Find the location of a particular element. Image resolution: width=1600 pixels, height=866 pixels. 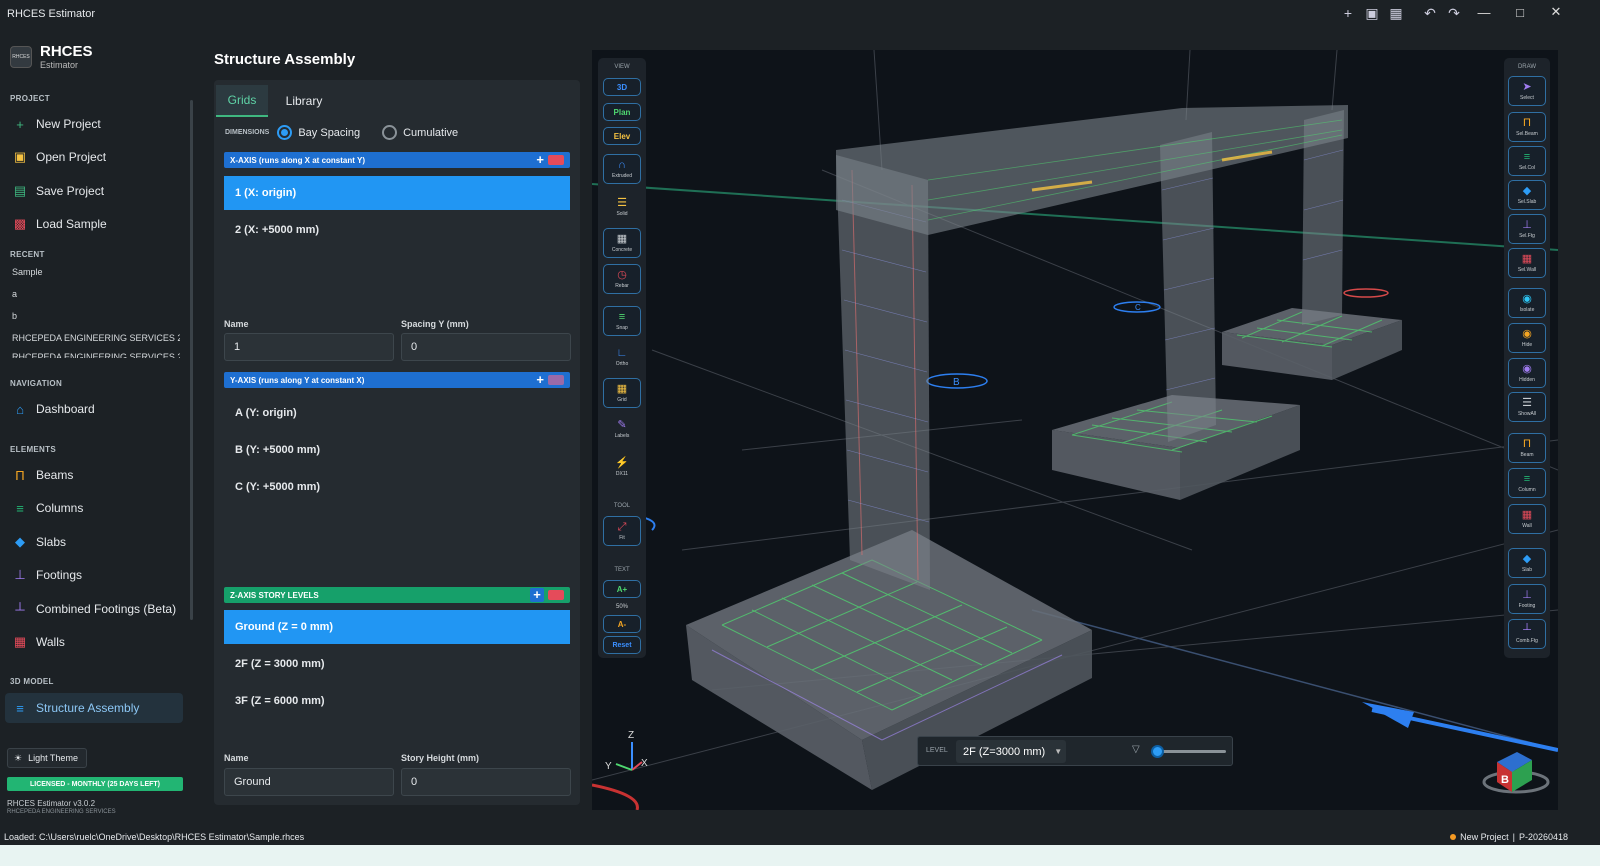

story-row: 3F (Z = 6000 mm) is located at coordinates (397, 701).